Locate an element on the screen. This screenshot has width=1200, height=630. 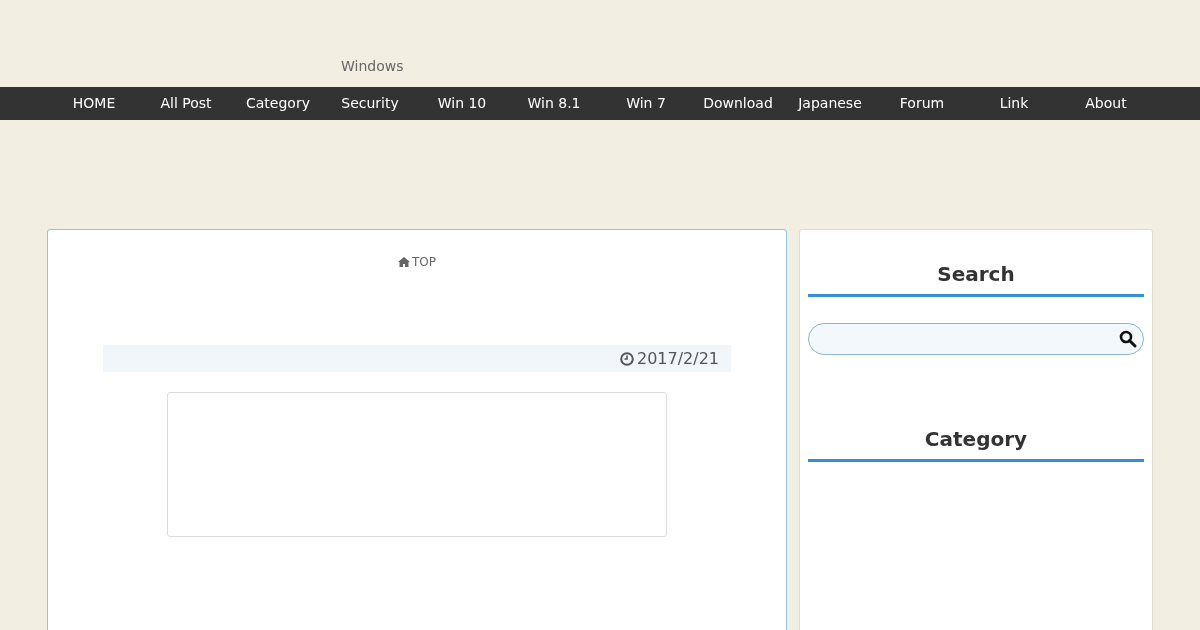
breadcrumb-link: TOP is located at coordinates (417, 262).